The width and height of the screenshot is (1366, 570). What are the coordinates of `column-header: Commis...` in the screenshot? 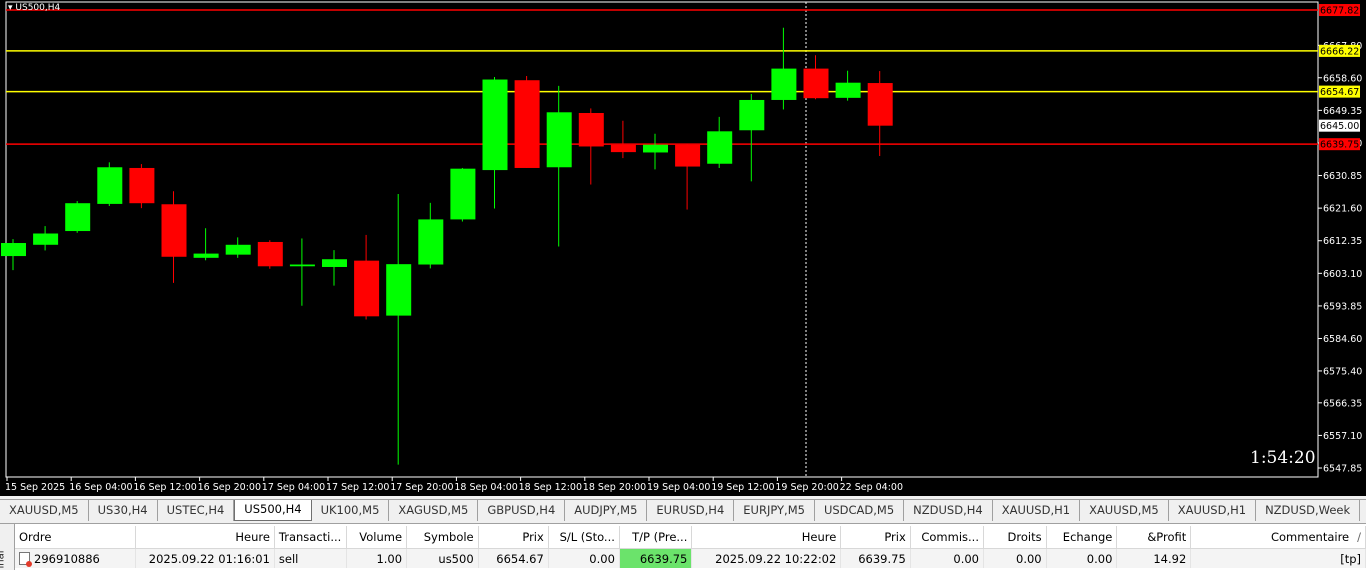 It's located at (947, 537).